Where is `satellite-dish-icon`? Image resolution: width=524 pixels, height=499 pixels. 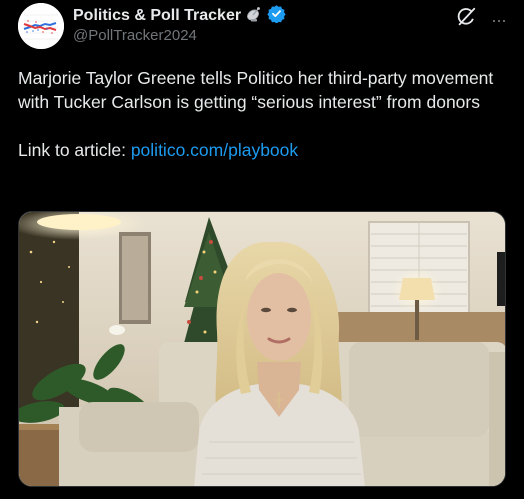 satellite-dish-icon is located at coordinates (254, 16).